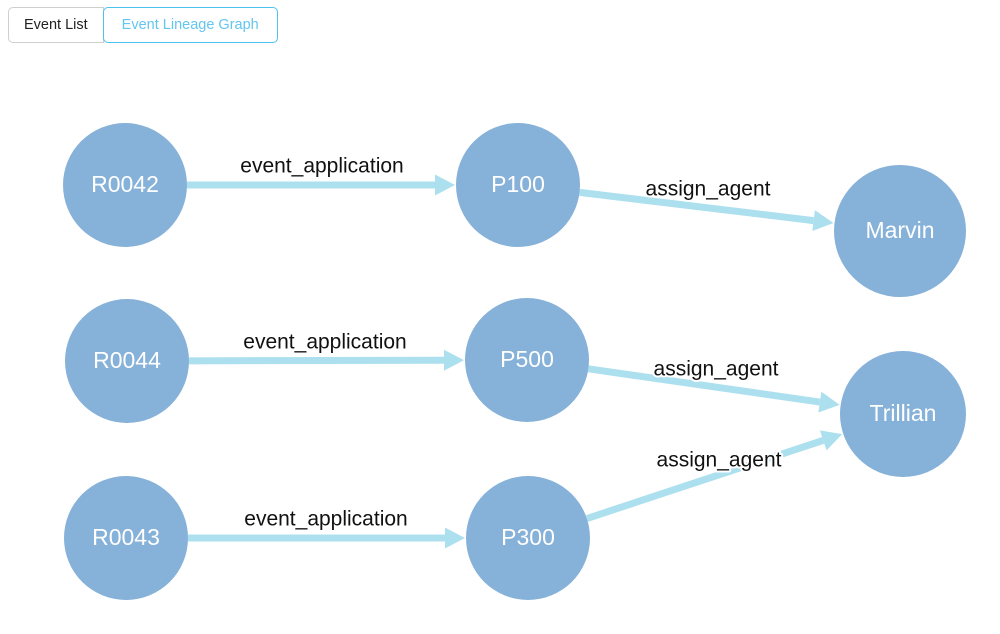 This screenshot has height=634, width=1000. I want to click on graph-node: Marvin, so click(900, 231).